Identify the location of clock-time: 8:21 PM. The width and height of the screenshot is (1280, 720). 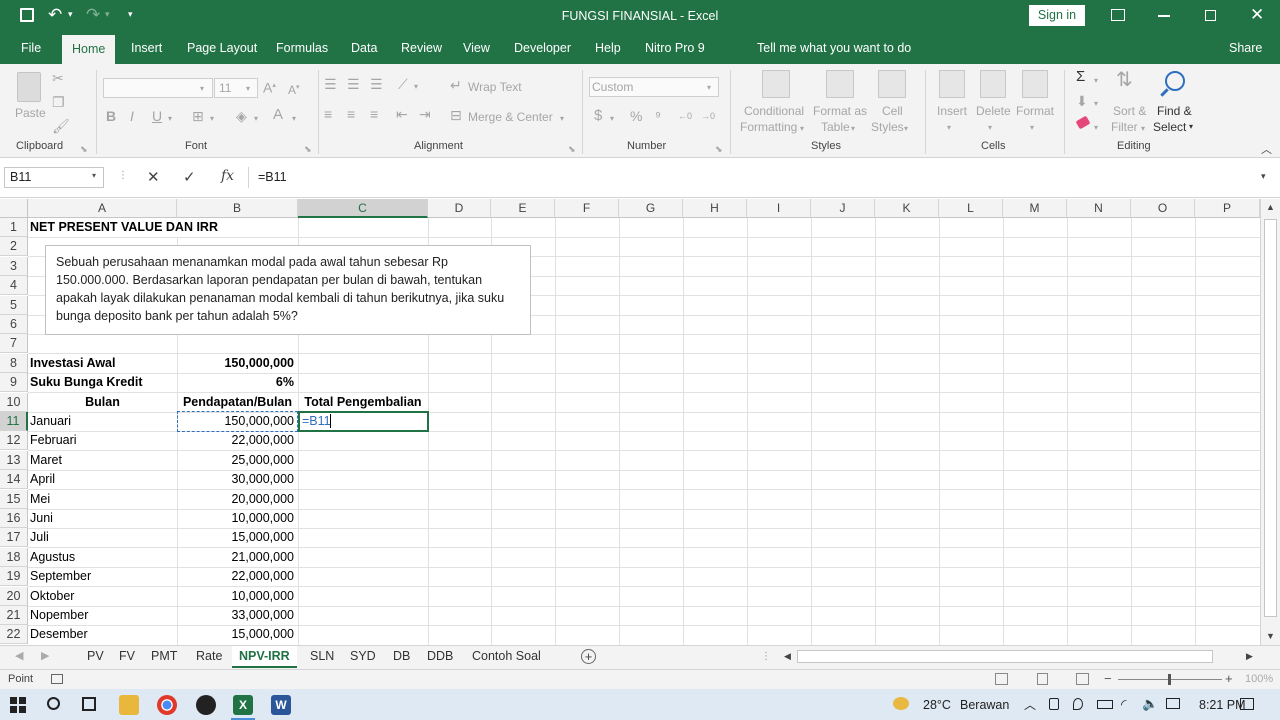
(1222, 705).